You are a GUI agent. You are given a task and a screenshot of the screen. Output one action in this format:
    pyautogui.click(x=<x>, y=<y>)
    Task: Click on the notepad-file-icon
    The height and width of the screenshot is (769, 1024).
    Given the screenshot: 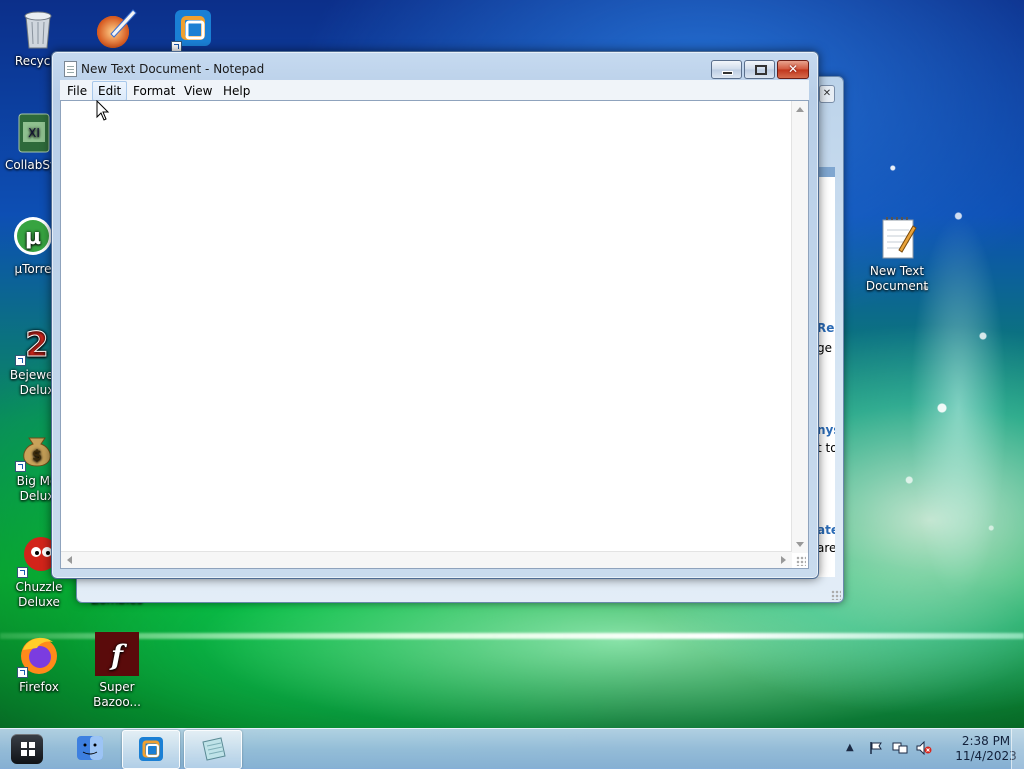 What is the action you would take?
    pyautogui.click(x=897, y=238)
    